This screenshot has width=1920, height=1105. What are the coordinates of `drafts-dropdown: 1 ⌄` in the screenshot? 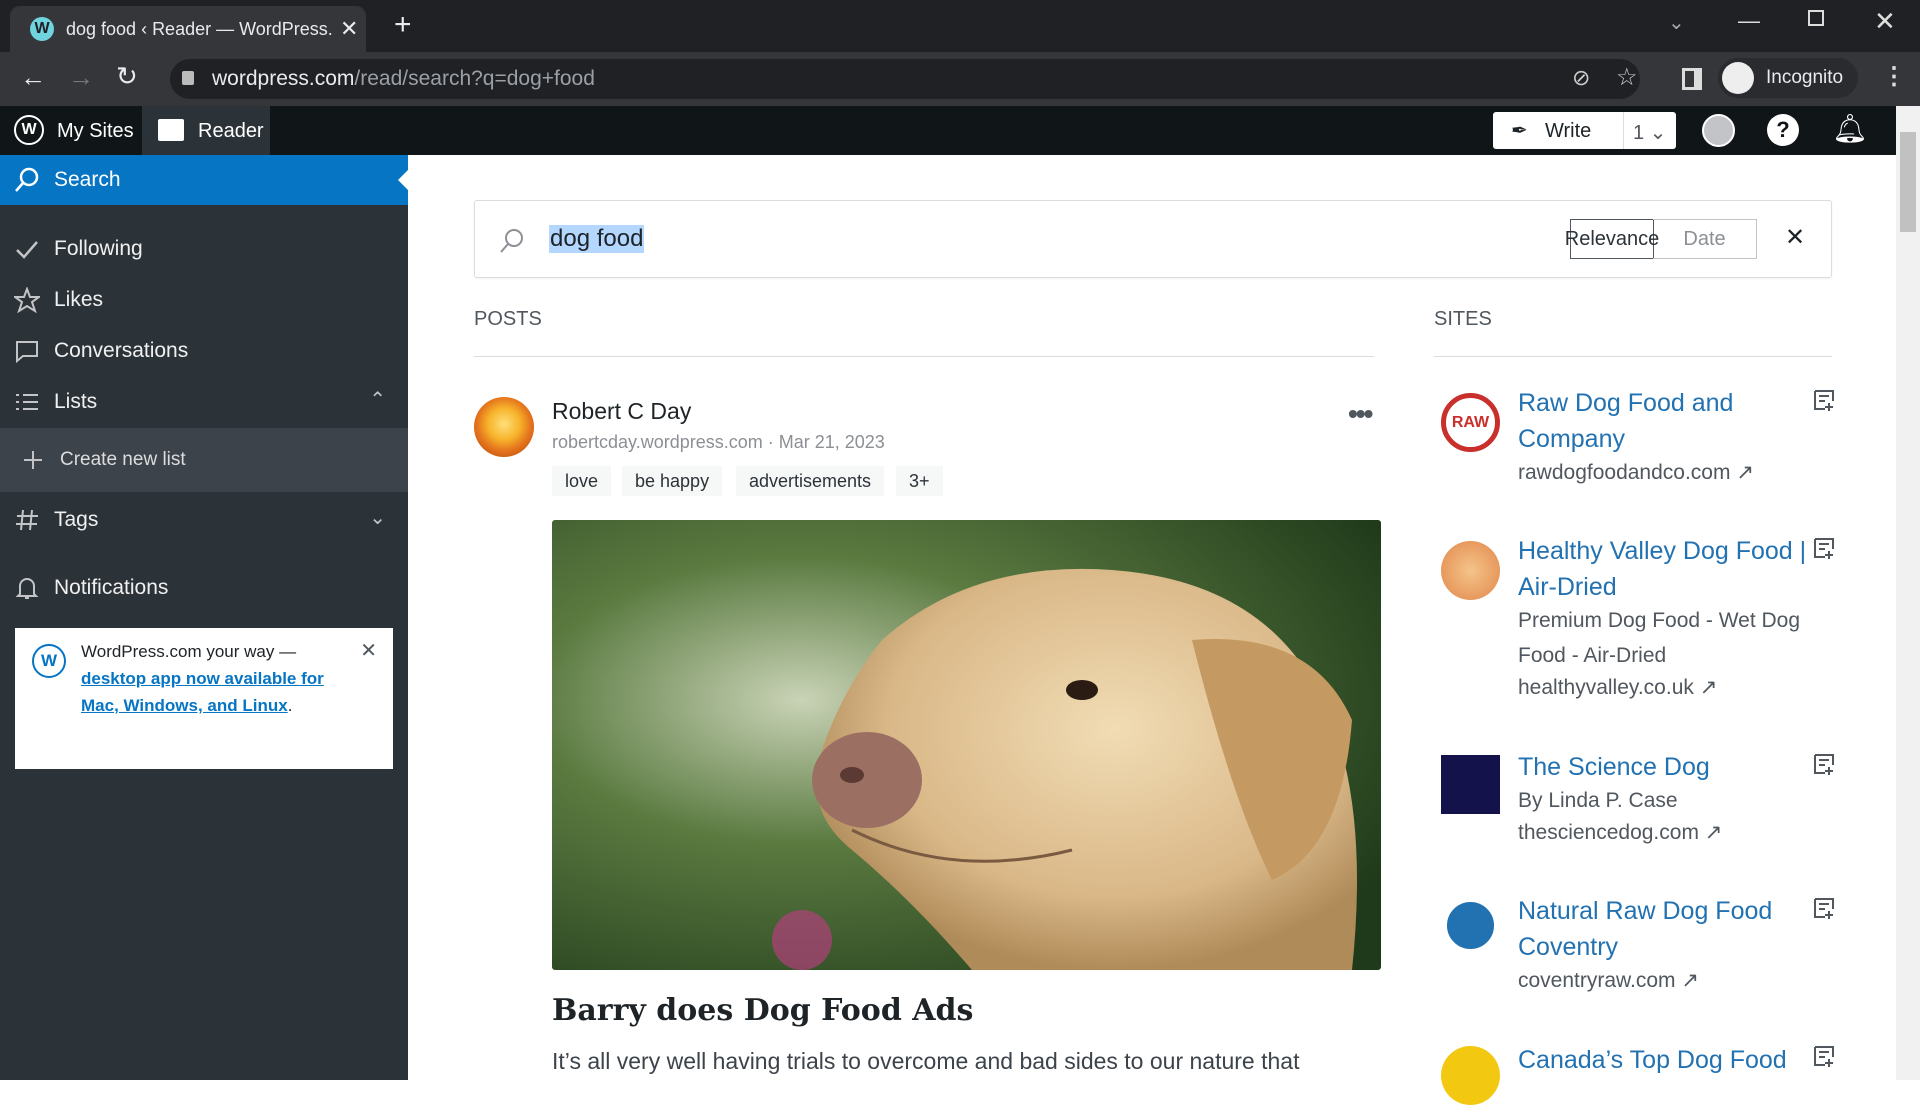 It's located at (1649, 130).